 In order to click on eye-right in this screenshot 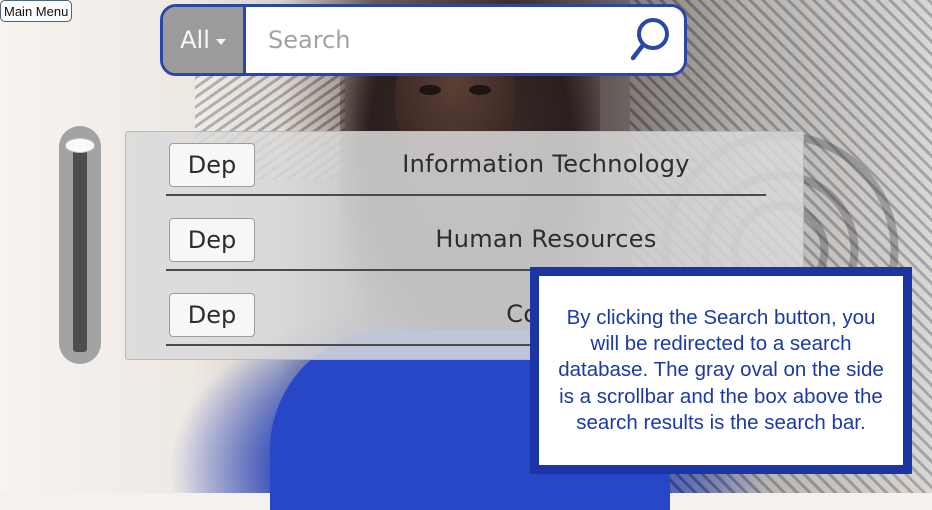, I will do `click(480, 90)`.